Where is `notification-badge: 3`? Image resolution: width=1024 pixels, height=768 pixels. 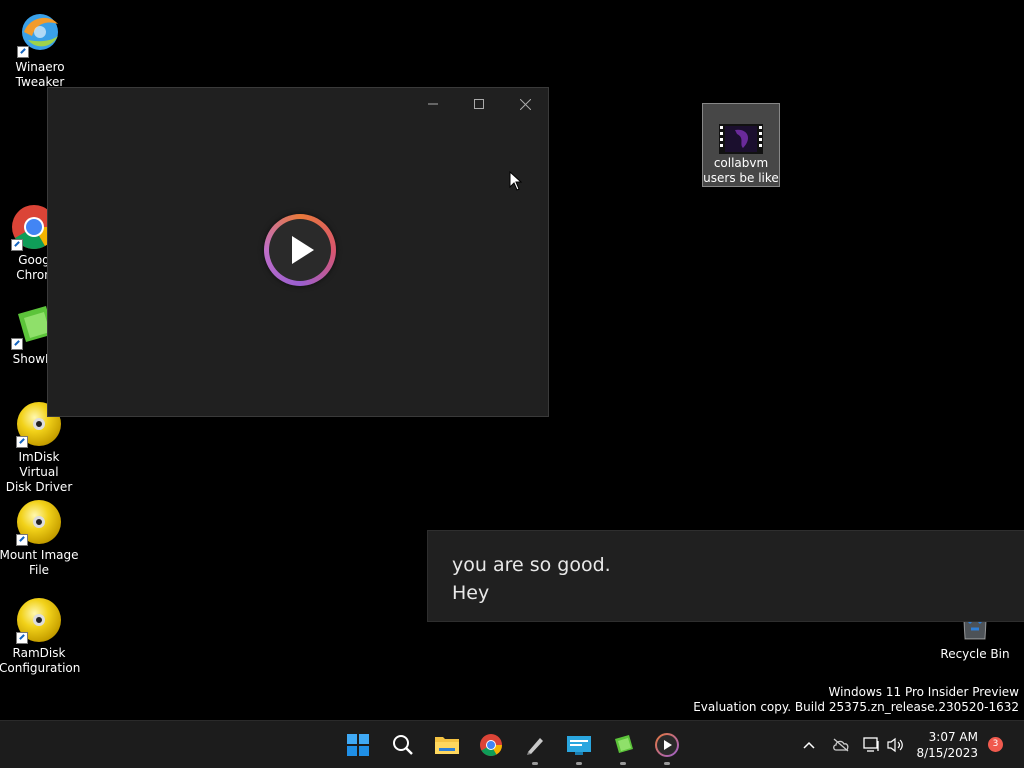
notification-badge: 3 is located at coordinates (995, 744).